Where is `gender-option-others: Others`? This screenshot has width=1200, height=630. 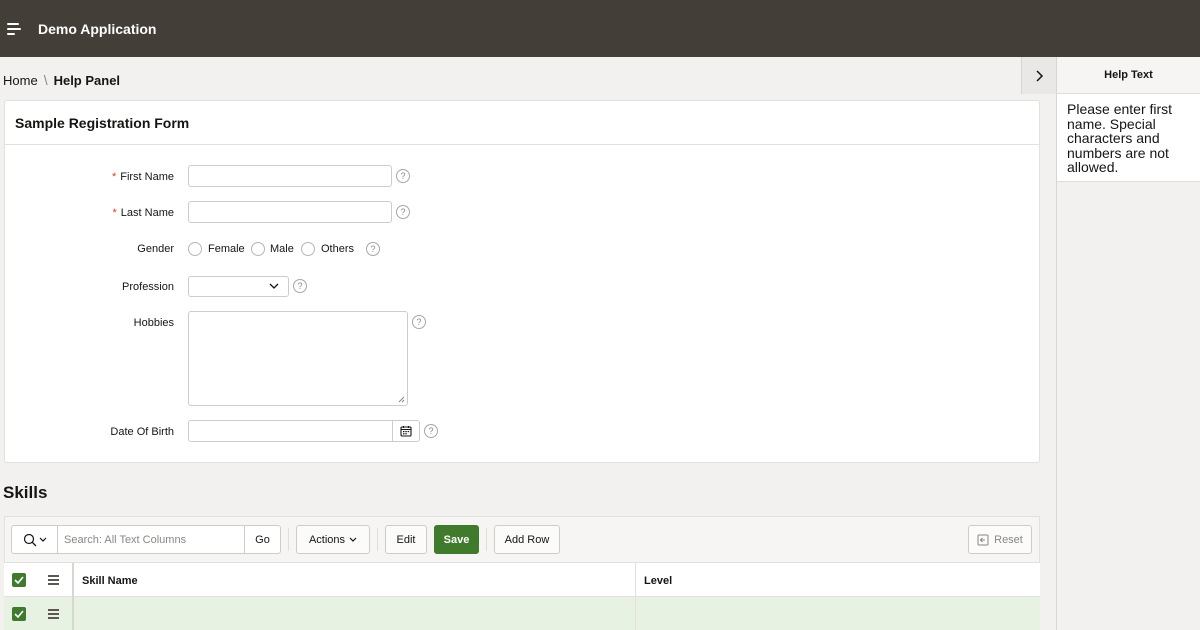 gender-option-others: Others is located at coordinates (338, 249).